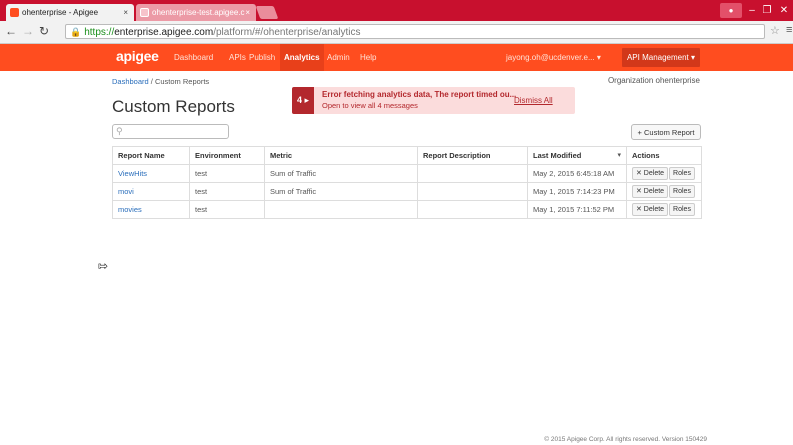  I want to click on column-header-metric: Metric, so click(341, 155).